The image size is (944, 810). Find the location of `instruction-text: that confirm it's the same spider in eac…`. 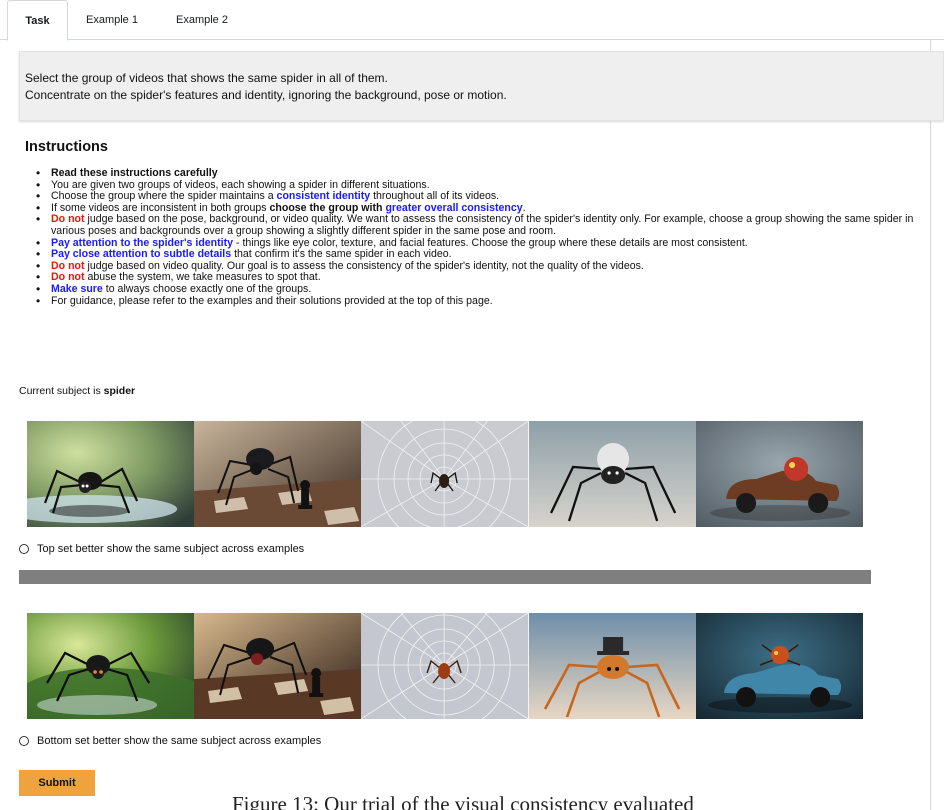

instruction-text: that confirm it's the same spider in eac… is located at coordinates (341, 254).